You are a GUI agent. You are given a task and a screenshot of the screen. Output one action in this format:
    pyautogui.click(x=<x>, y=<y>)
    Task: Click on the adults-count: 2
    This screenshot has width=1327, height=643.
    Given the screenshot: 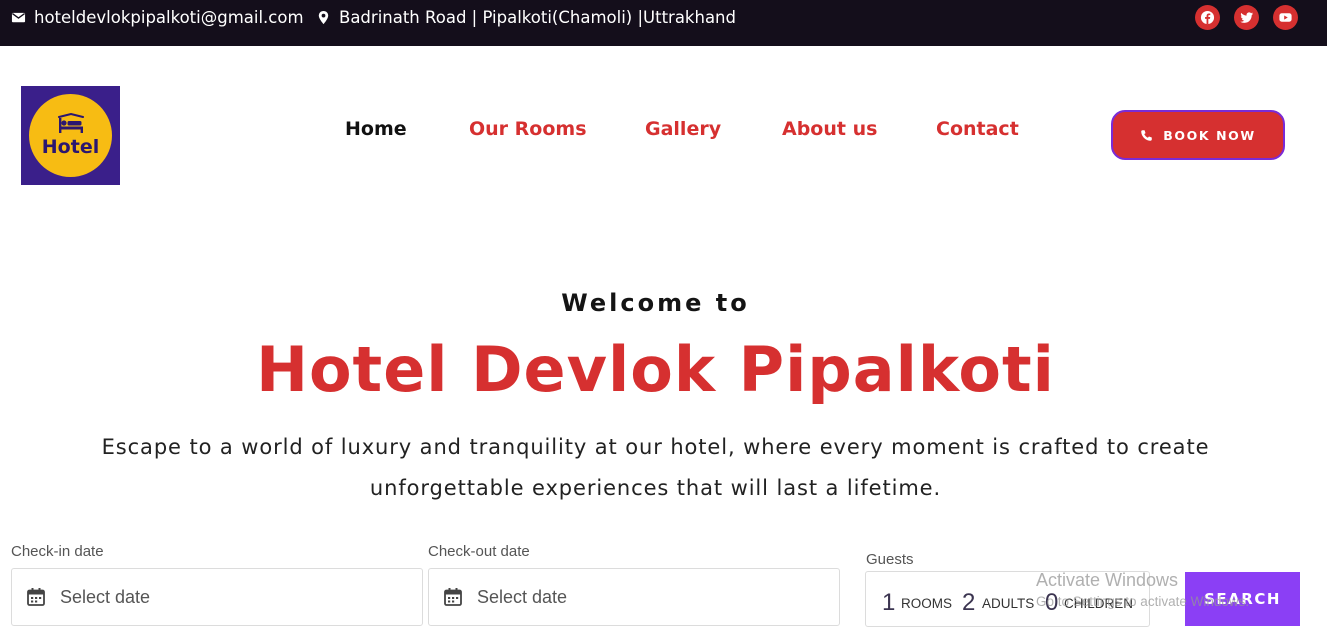 What is the action you would take?
    pyautogui.click(x=969, y=602)
    